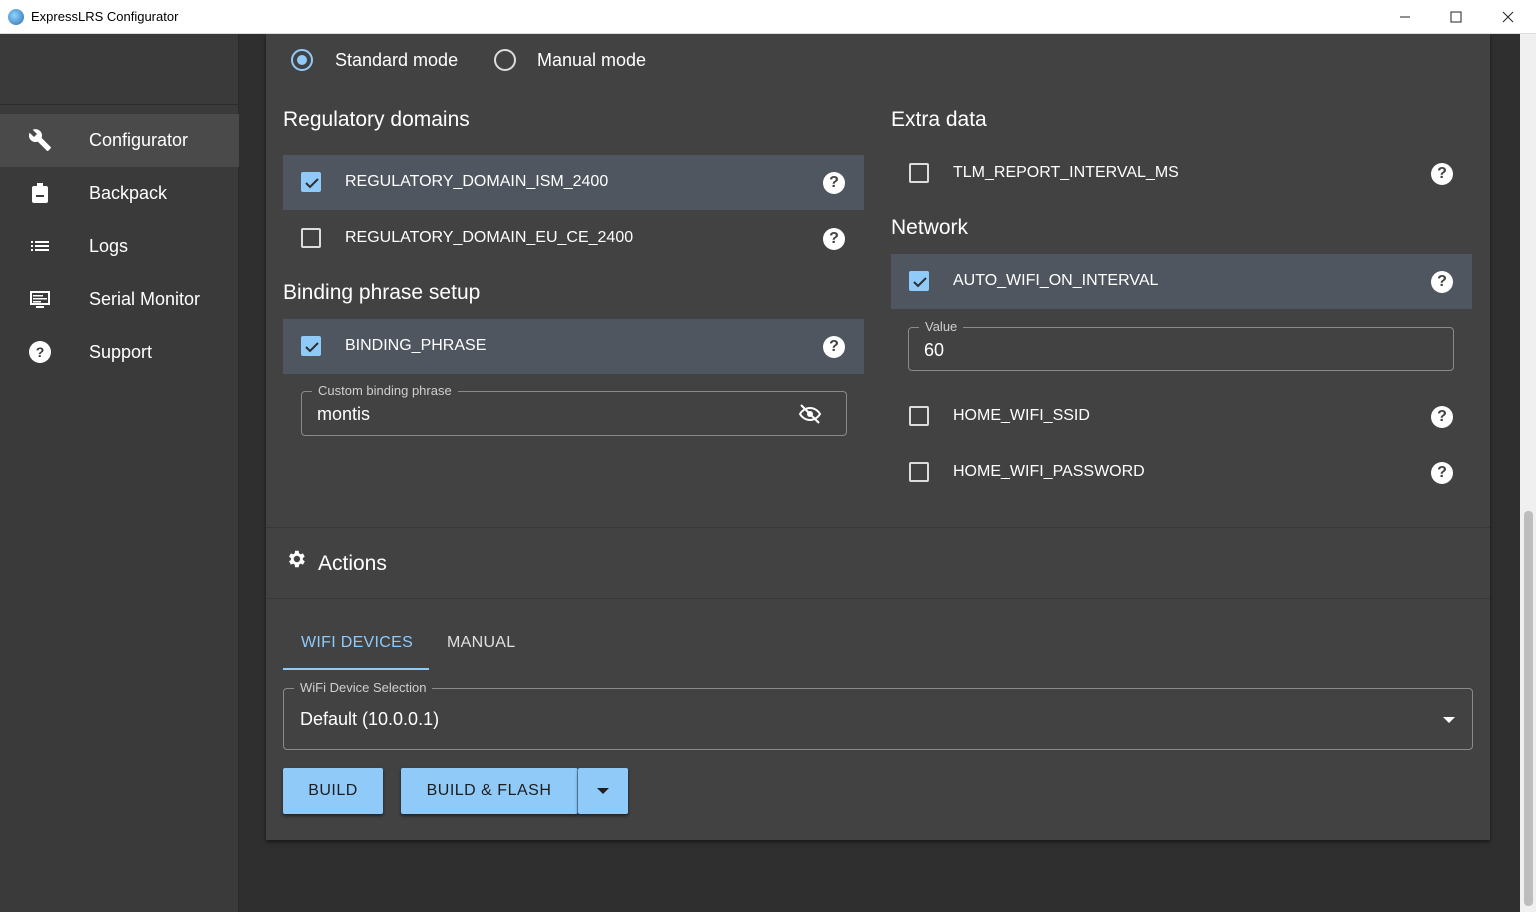 The height and width of the screenshot is (912, 1536). I want to click on option-label: AUTO_WIFI_ON_INTERVAL, so click(1056, 280).